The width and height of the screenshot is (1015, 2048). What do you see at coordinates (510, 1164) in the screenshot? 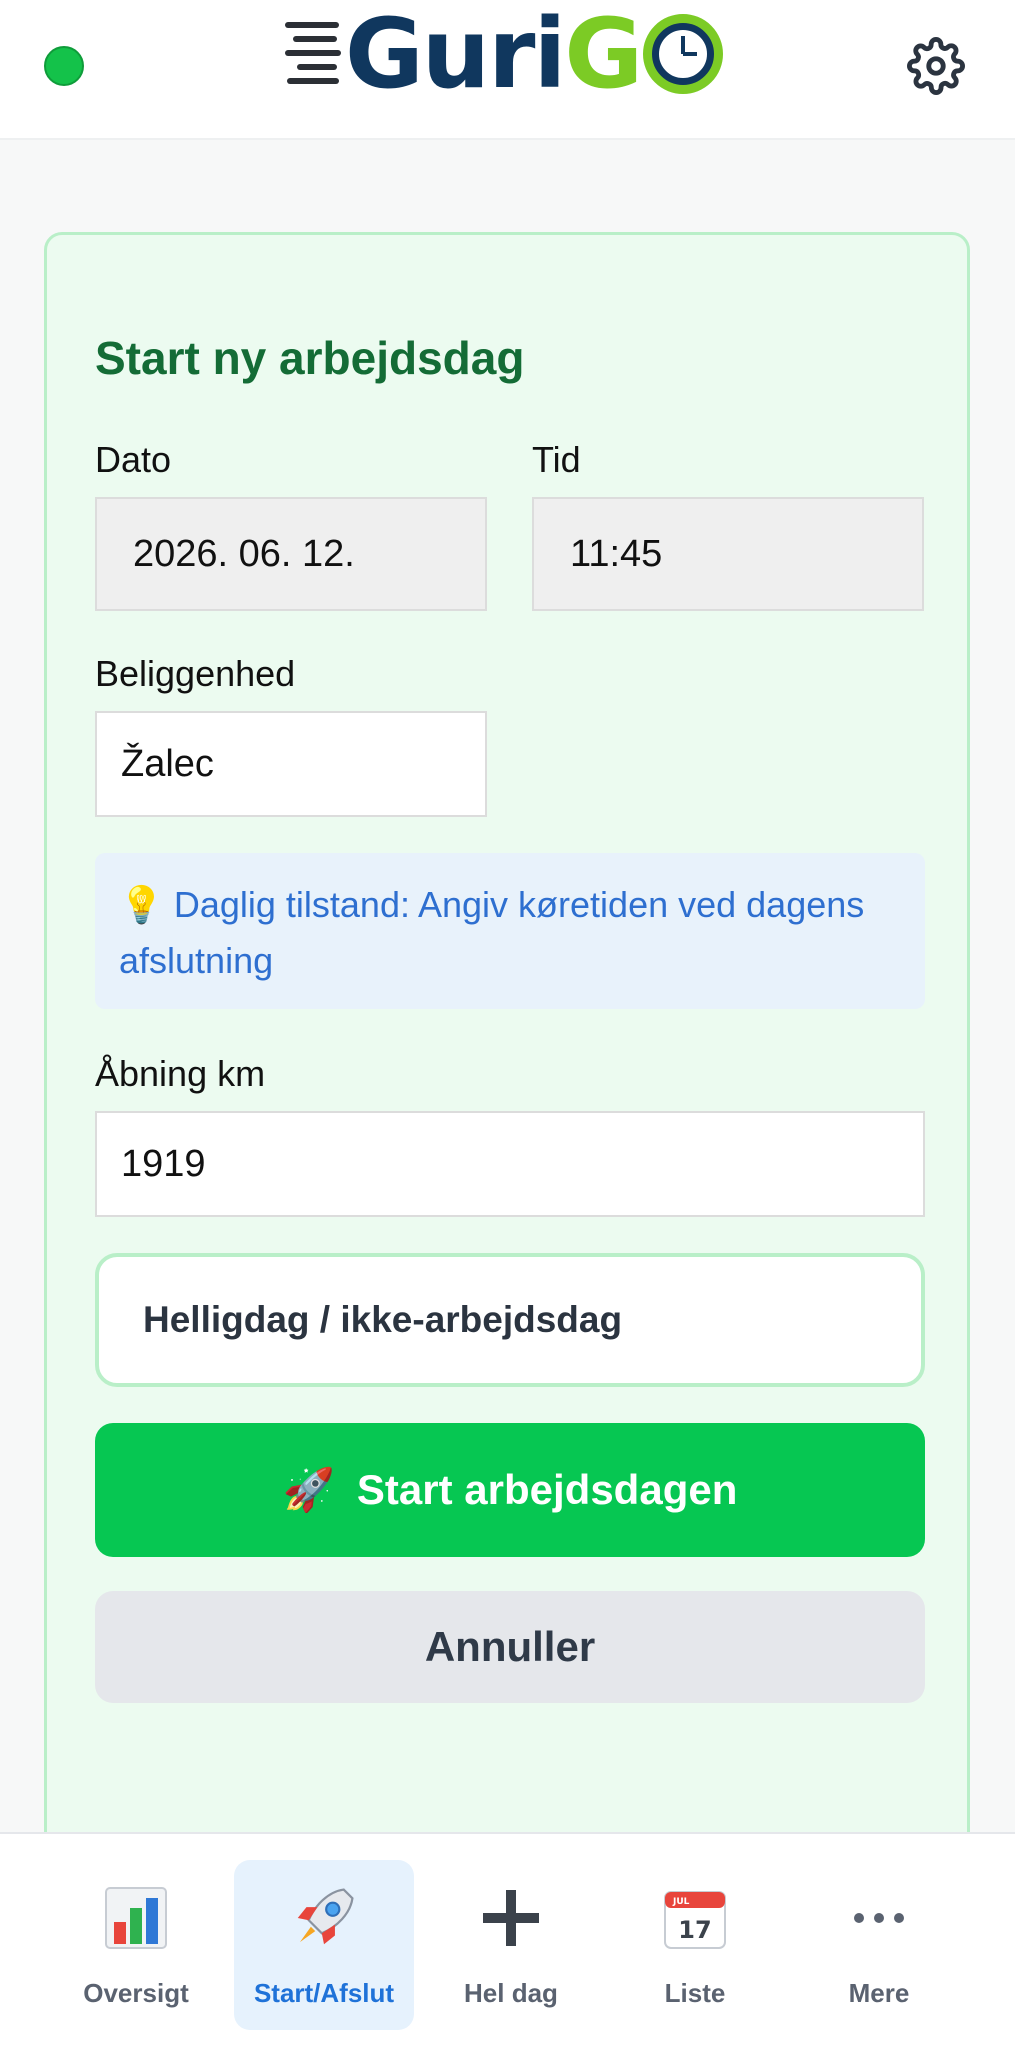
I see `opening-km-input: 1919` at bounding box center [510, 1164].